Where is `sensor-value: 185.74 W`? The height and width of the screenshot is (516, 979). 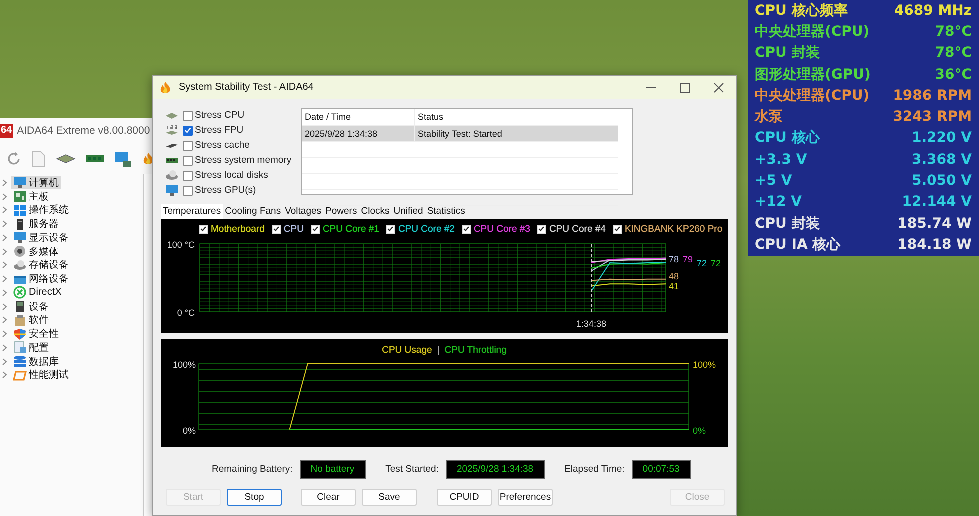
sensor-value: 185.74 W is located at coordinates (935, 224).